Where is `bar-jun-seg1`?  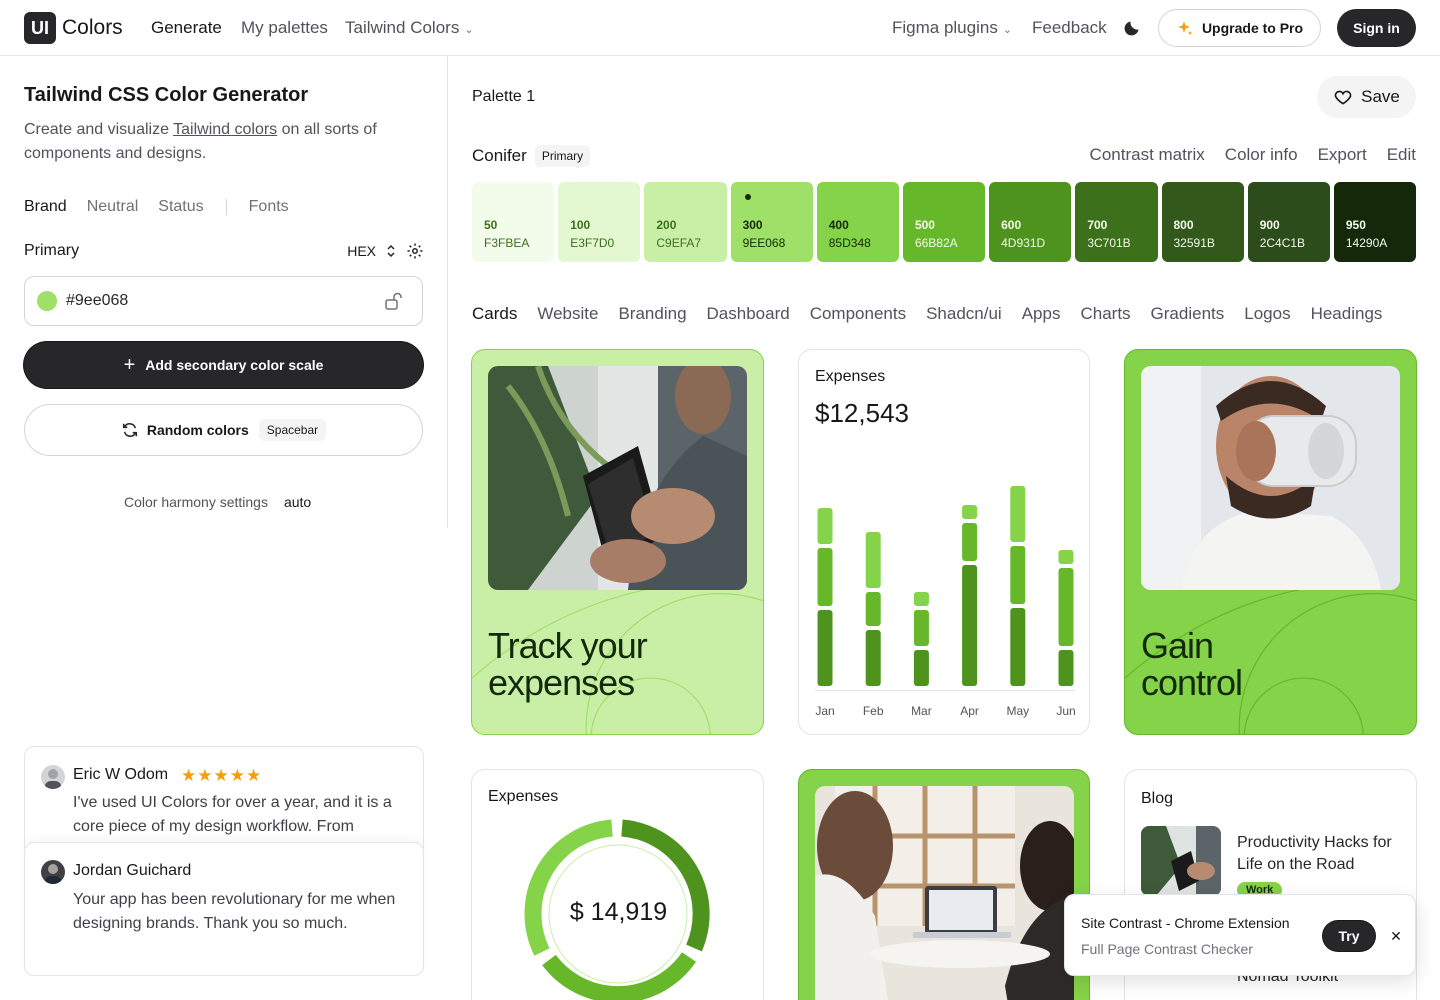
bar-jun-seg1 is located at coordinates (1066, 607).